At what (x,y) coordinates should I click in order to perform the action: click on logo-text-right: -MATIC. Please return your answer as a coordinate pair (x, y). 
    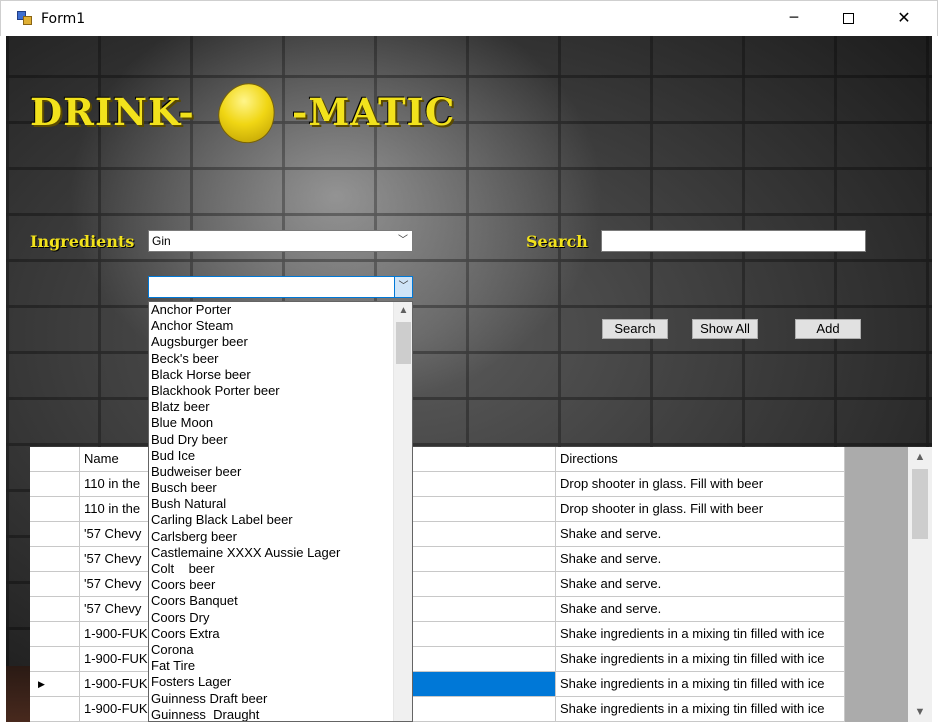
    Looking at the image, I should click on (374, 112).